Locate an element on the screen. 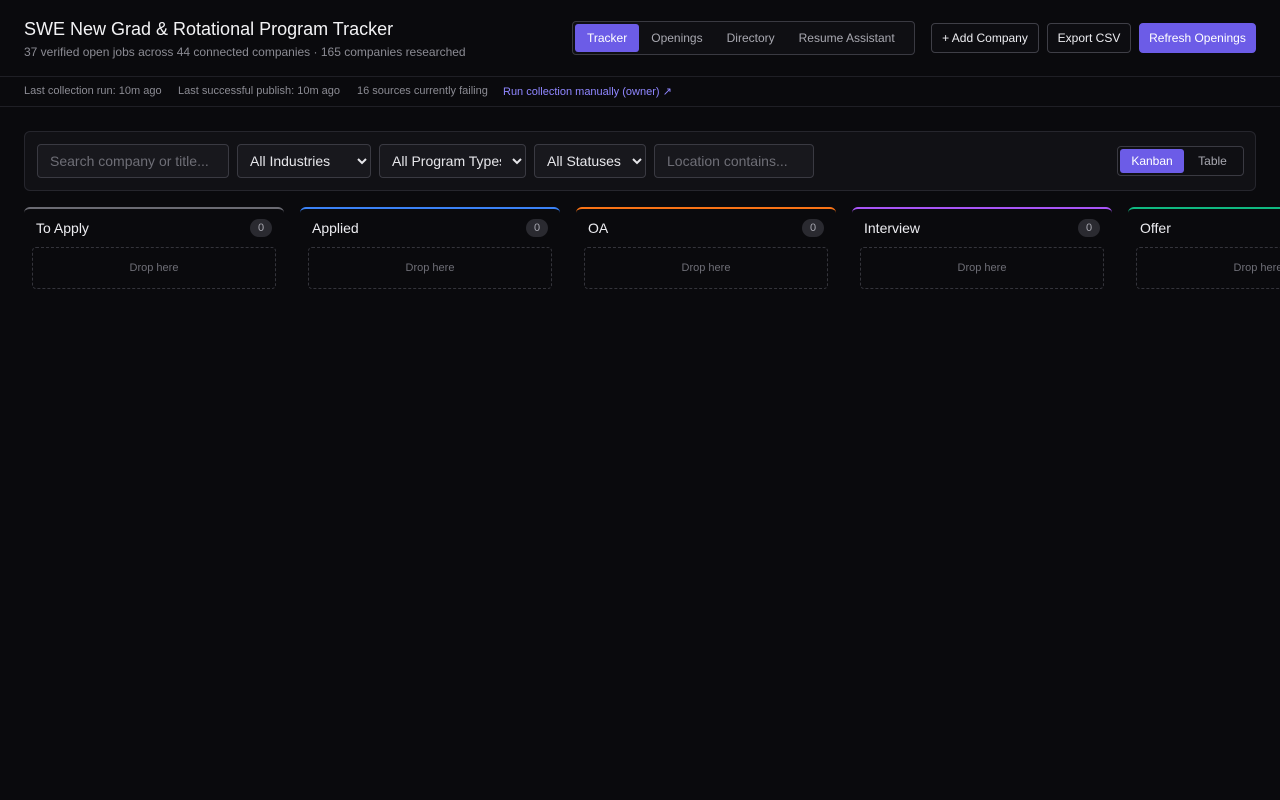  run-collection-link: Run collection manually (owner) ↗ is located at coordinates (587, 91).